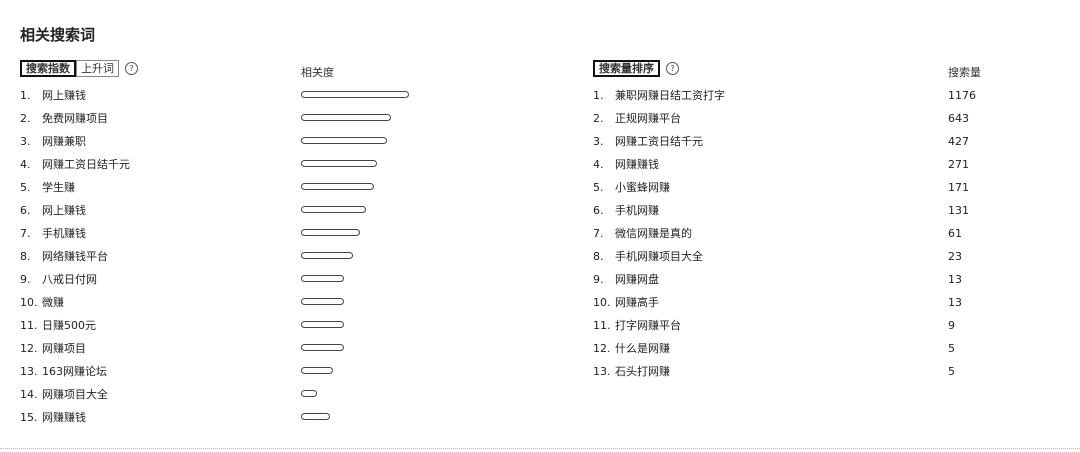 This screenshot has height=452, width=1080. I want to click on search-volume-value: 5, so click(951, 348).